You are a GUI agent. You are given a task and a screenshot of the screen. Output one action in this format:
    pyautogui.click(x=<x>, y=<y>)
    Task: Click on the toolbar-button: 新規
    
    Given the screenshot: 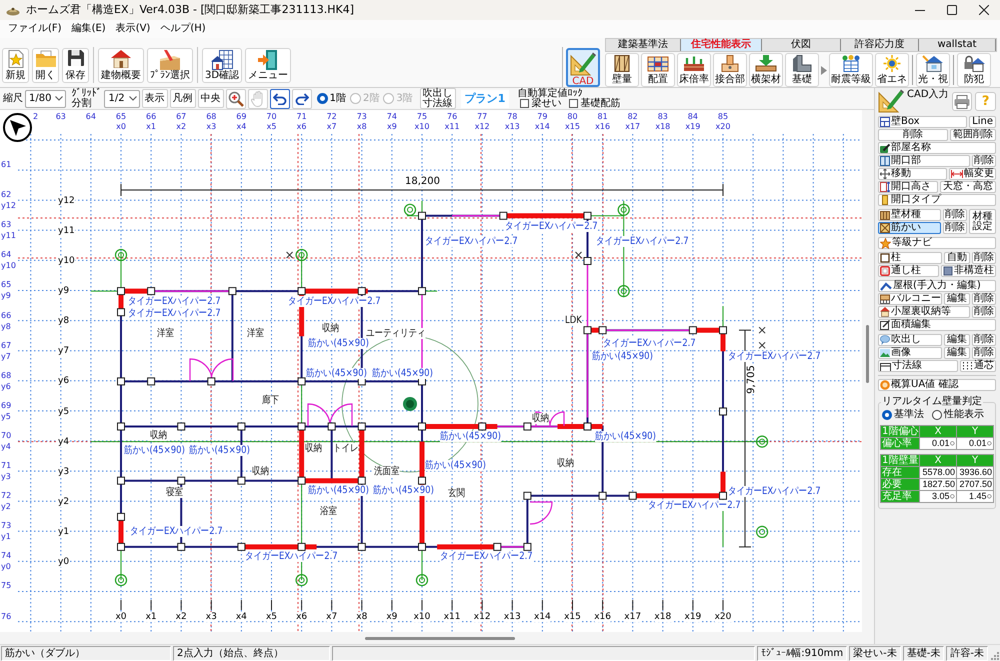 What is the action you would take?
    pyautogui.click(x=15, y=65)
    